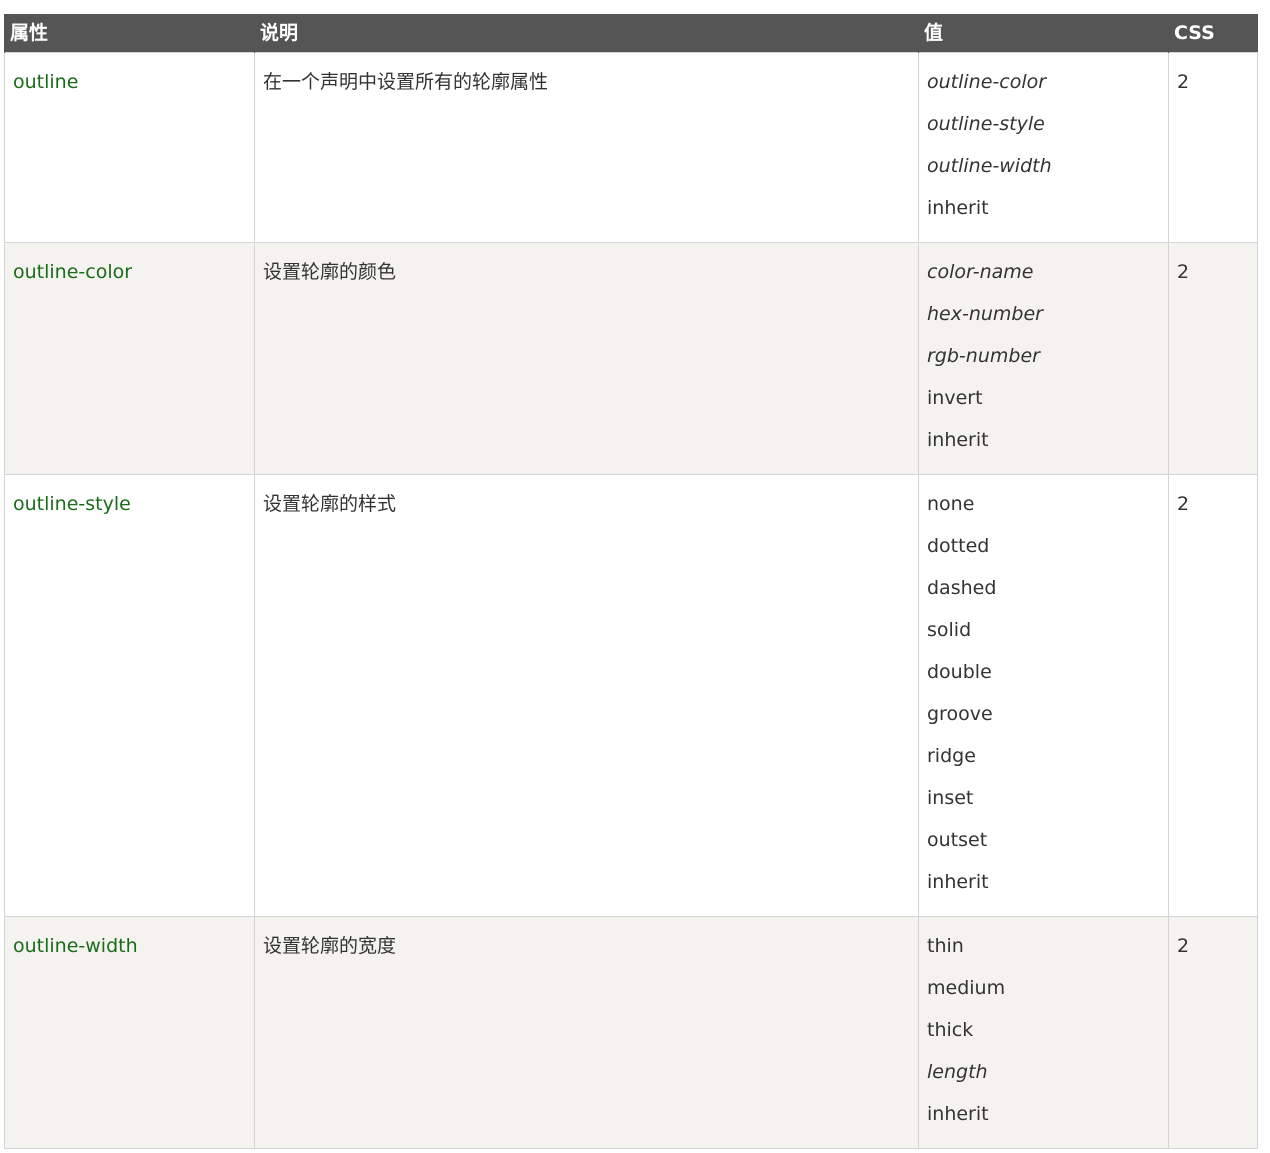 The height and width of the screenshot is (1153, 1270). I want to click on table-header: 属性 说明 值 CSS, so click(631, 33).